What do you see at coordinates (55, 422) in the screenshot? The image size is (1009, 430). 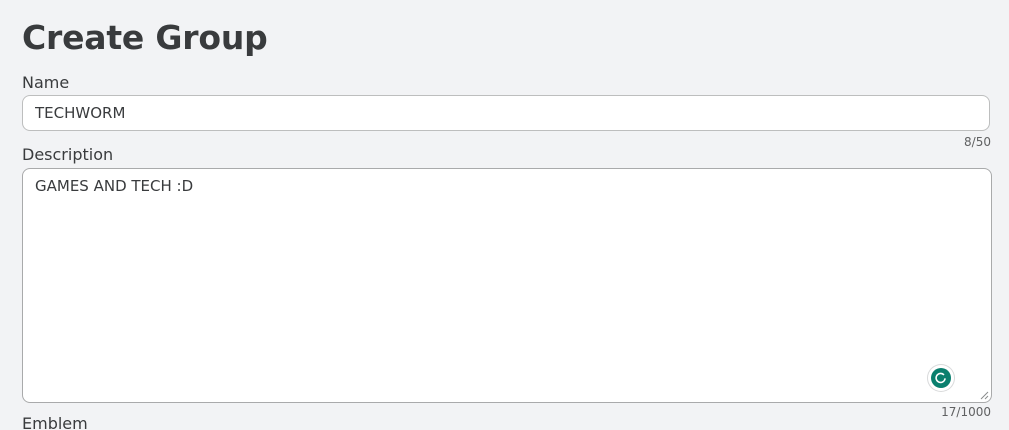 I see `emblem-label: Emblem` at bounding box center [55, 422].